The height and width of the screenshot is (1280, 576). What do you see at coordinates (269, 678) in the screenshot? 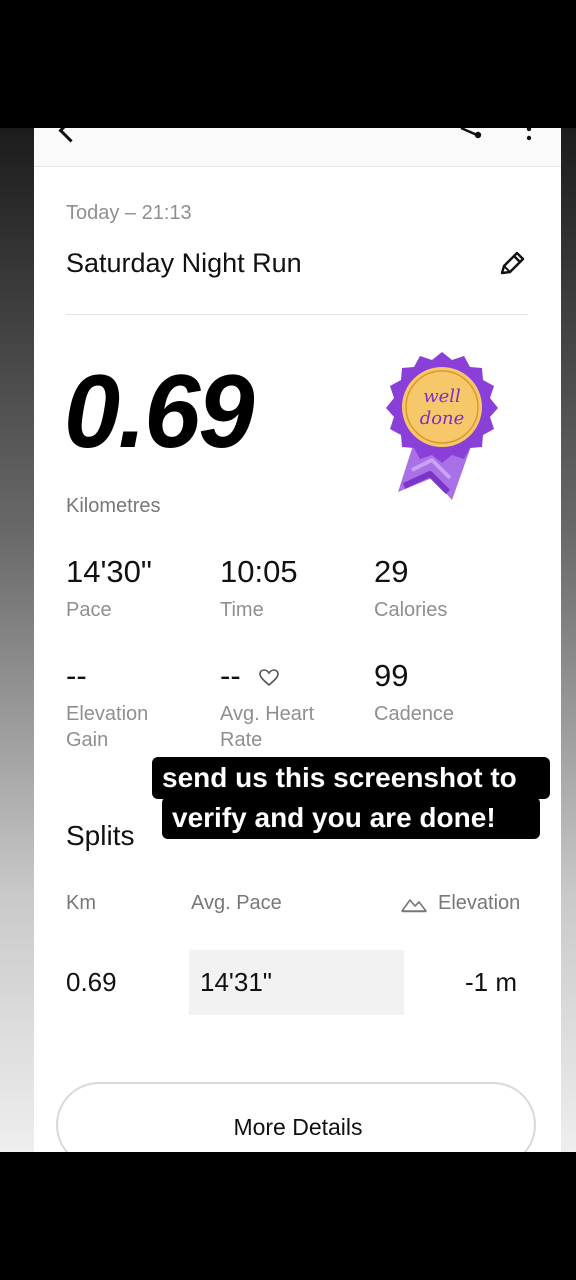
I see `heart-icon` at bounding box center [269, 678].